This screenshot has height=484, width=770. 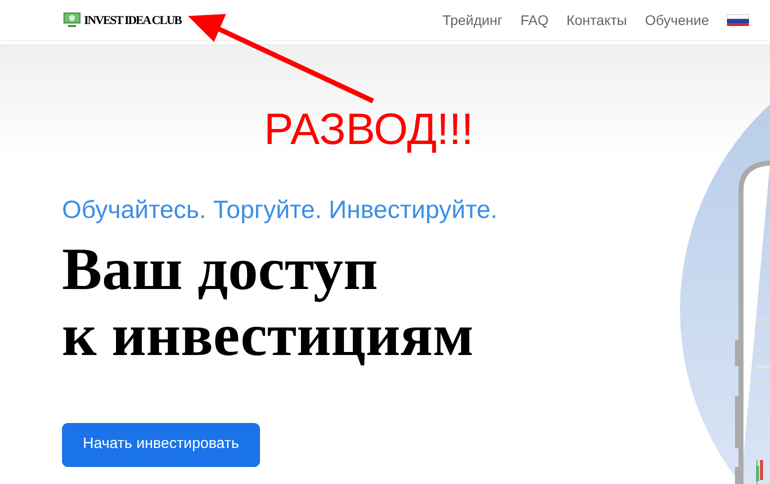 What do you see at coordinates (280, 210) in the screenshot?
I see `tagline: Обучайтесь. Торгуйте. Инвестируйте.` at bounding box center [280, 210].